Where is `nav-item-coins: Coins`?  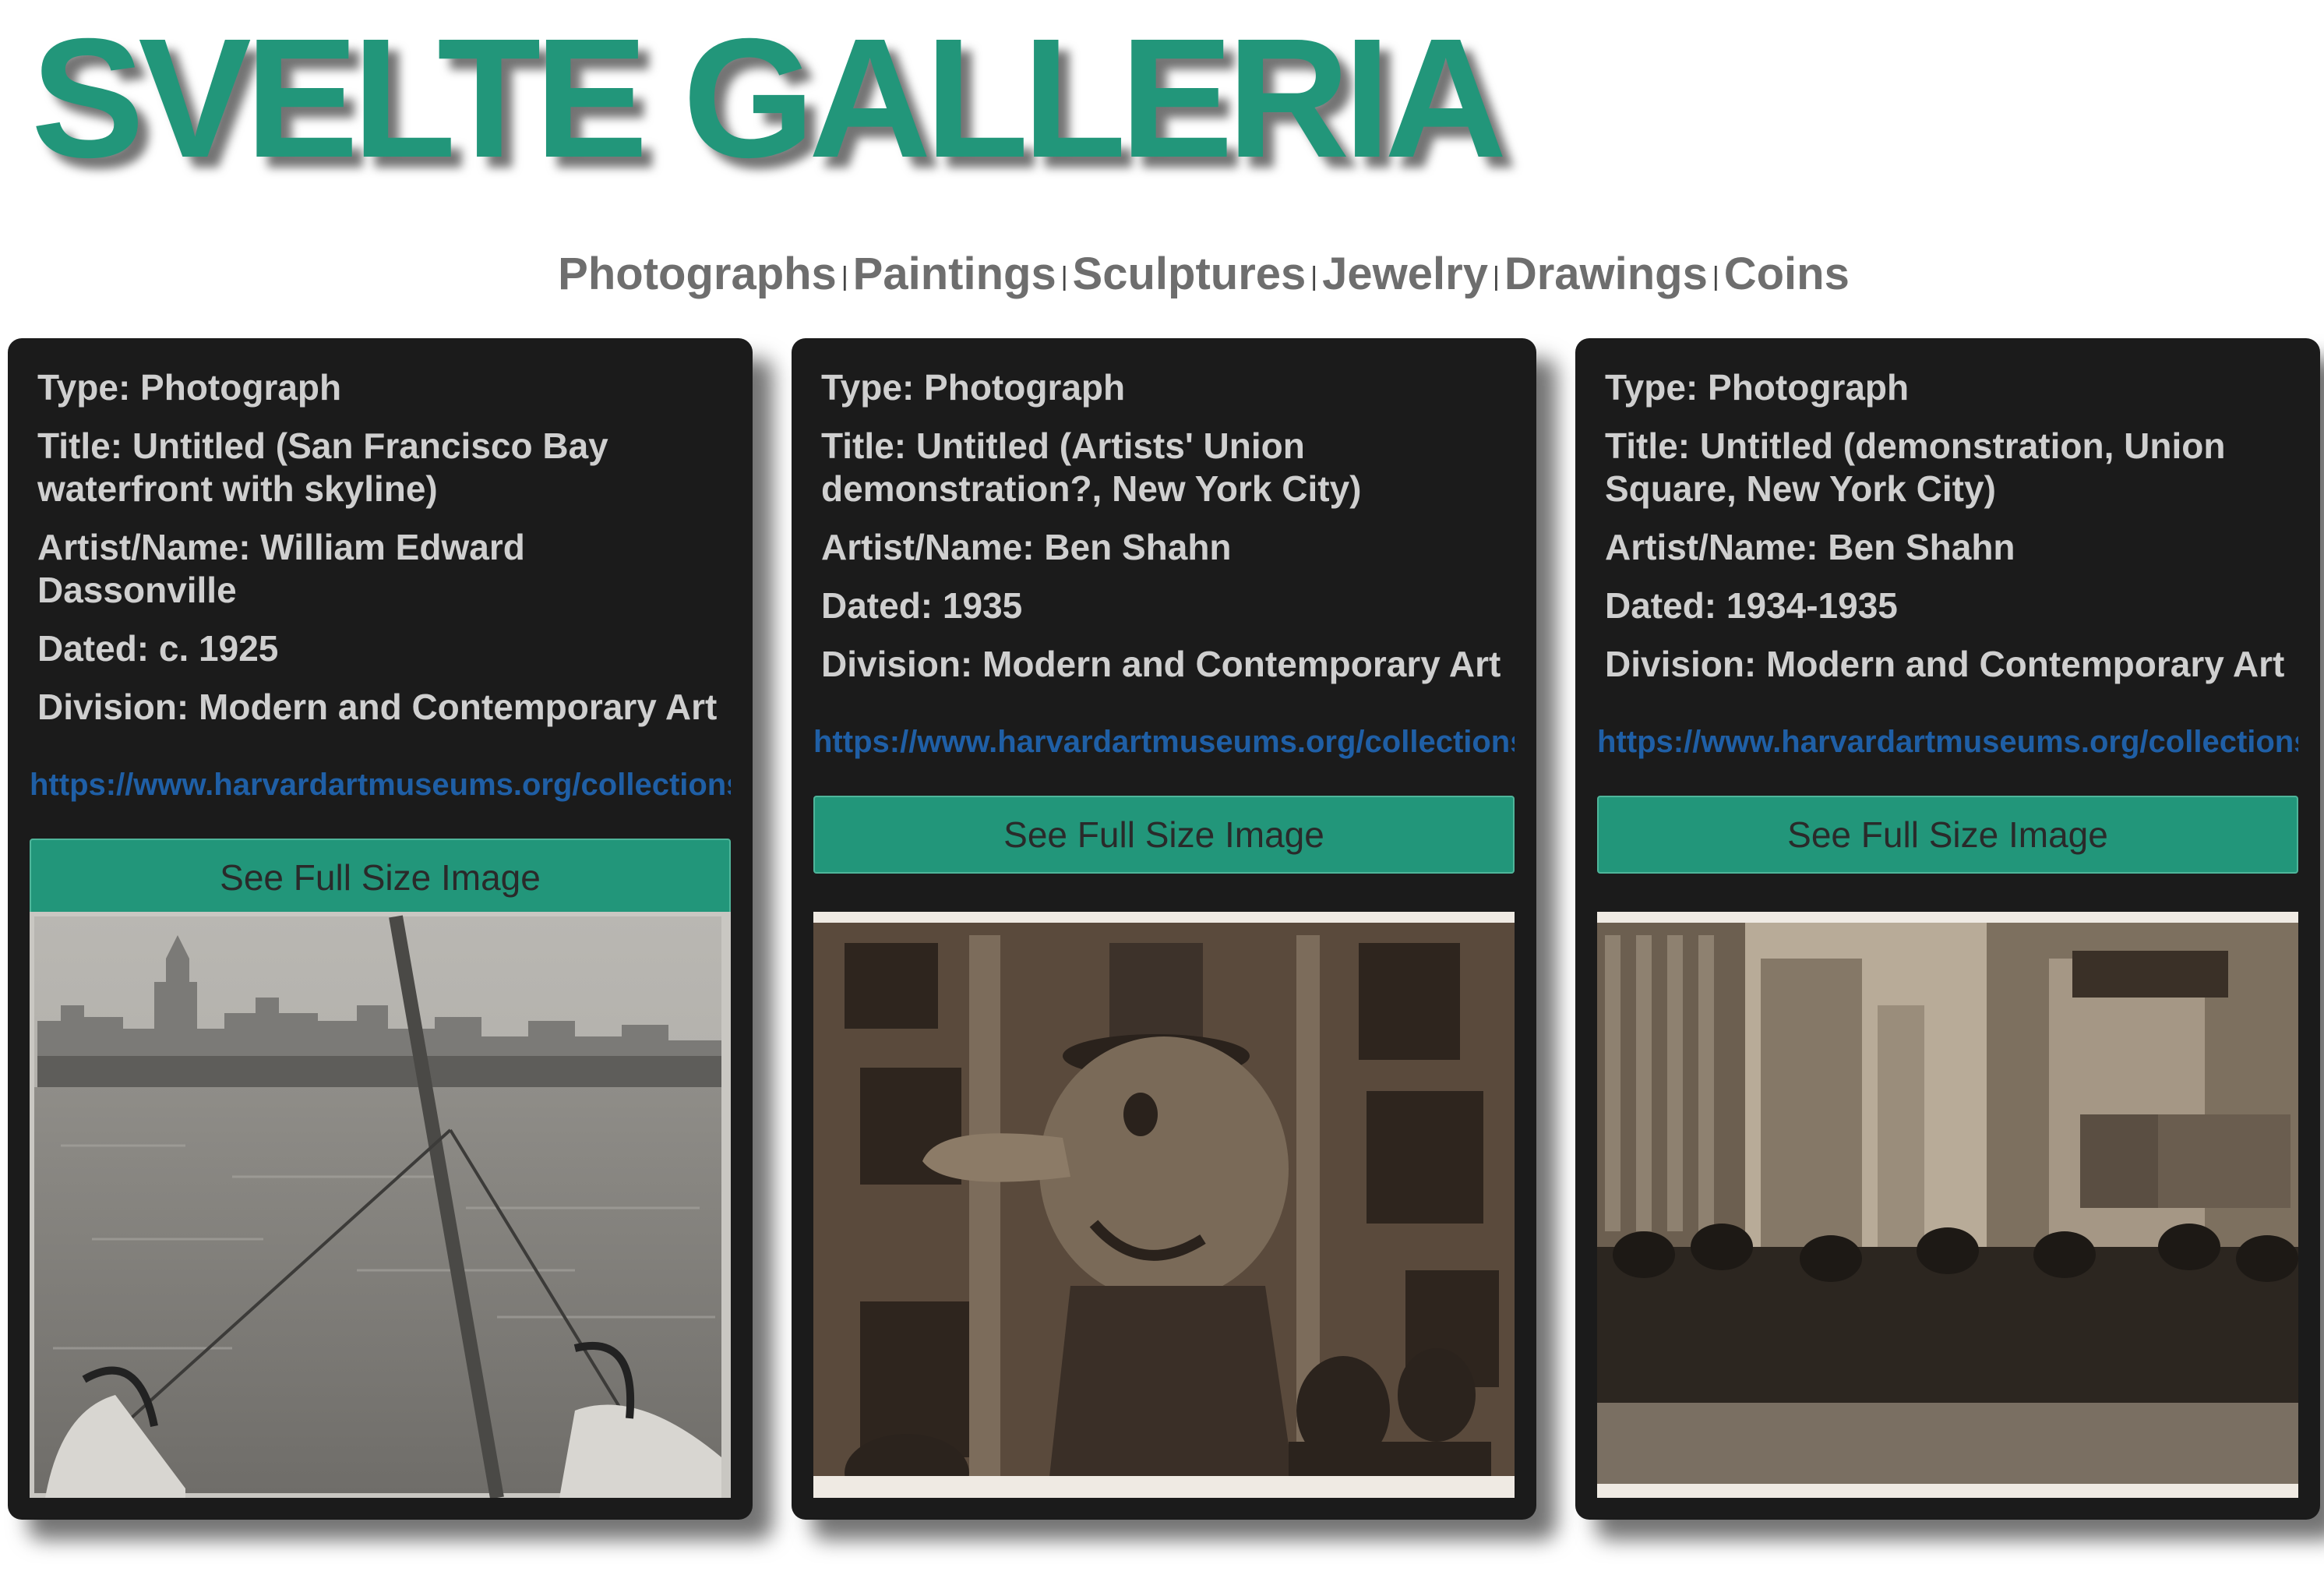 nav-item-coins: Coins is located at coordinates (1787, 274).